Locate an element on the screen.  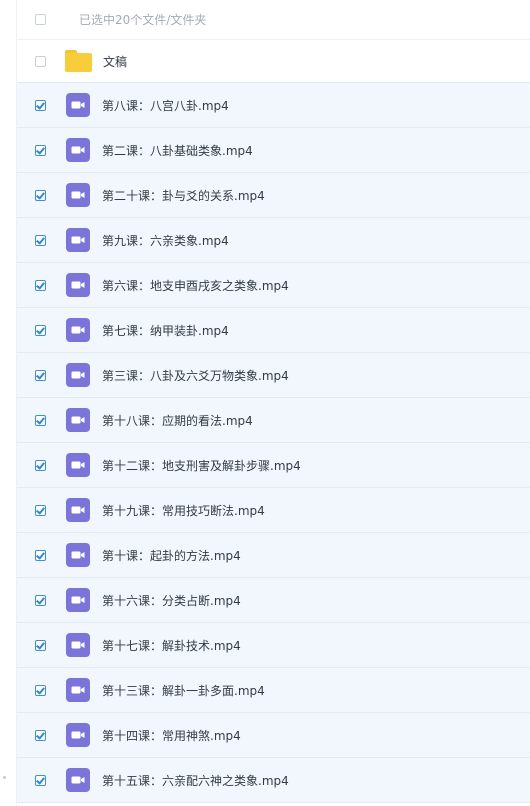
file-row: 第二十课：卦与爻的关系.mp4 is located at coordinates (273, 195).